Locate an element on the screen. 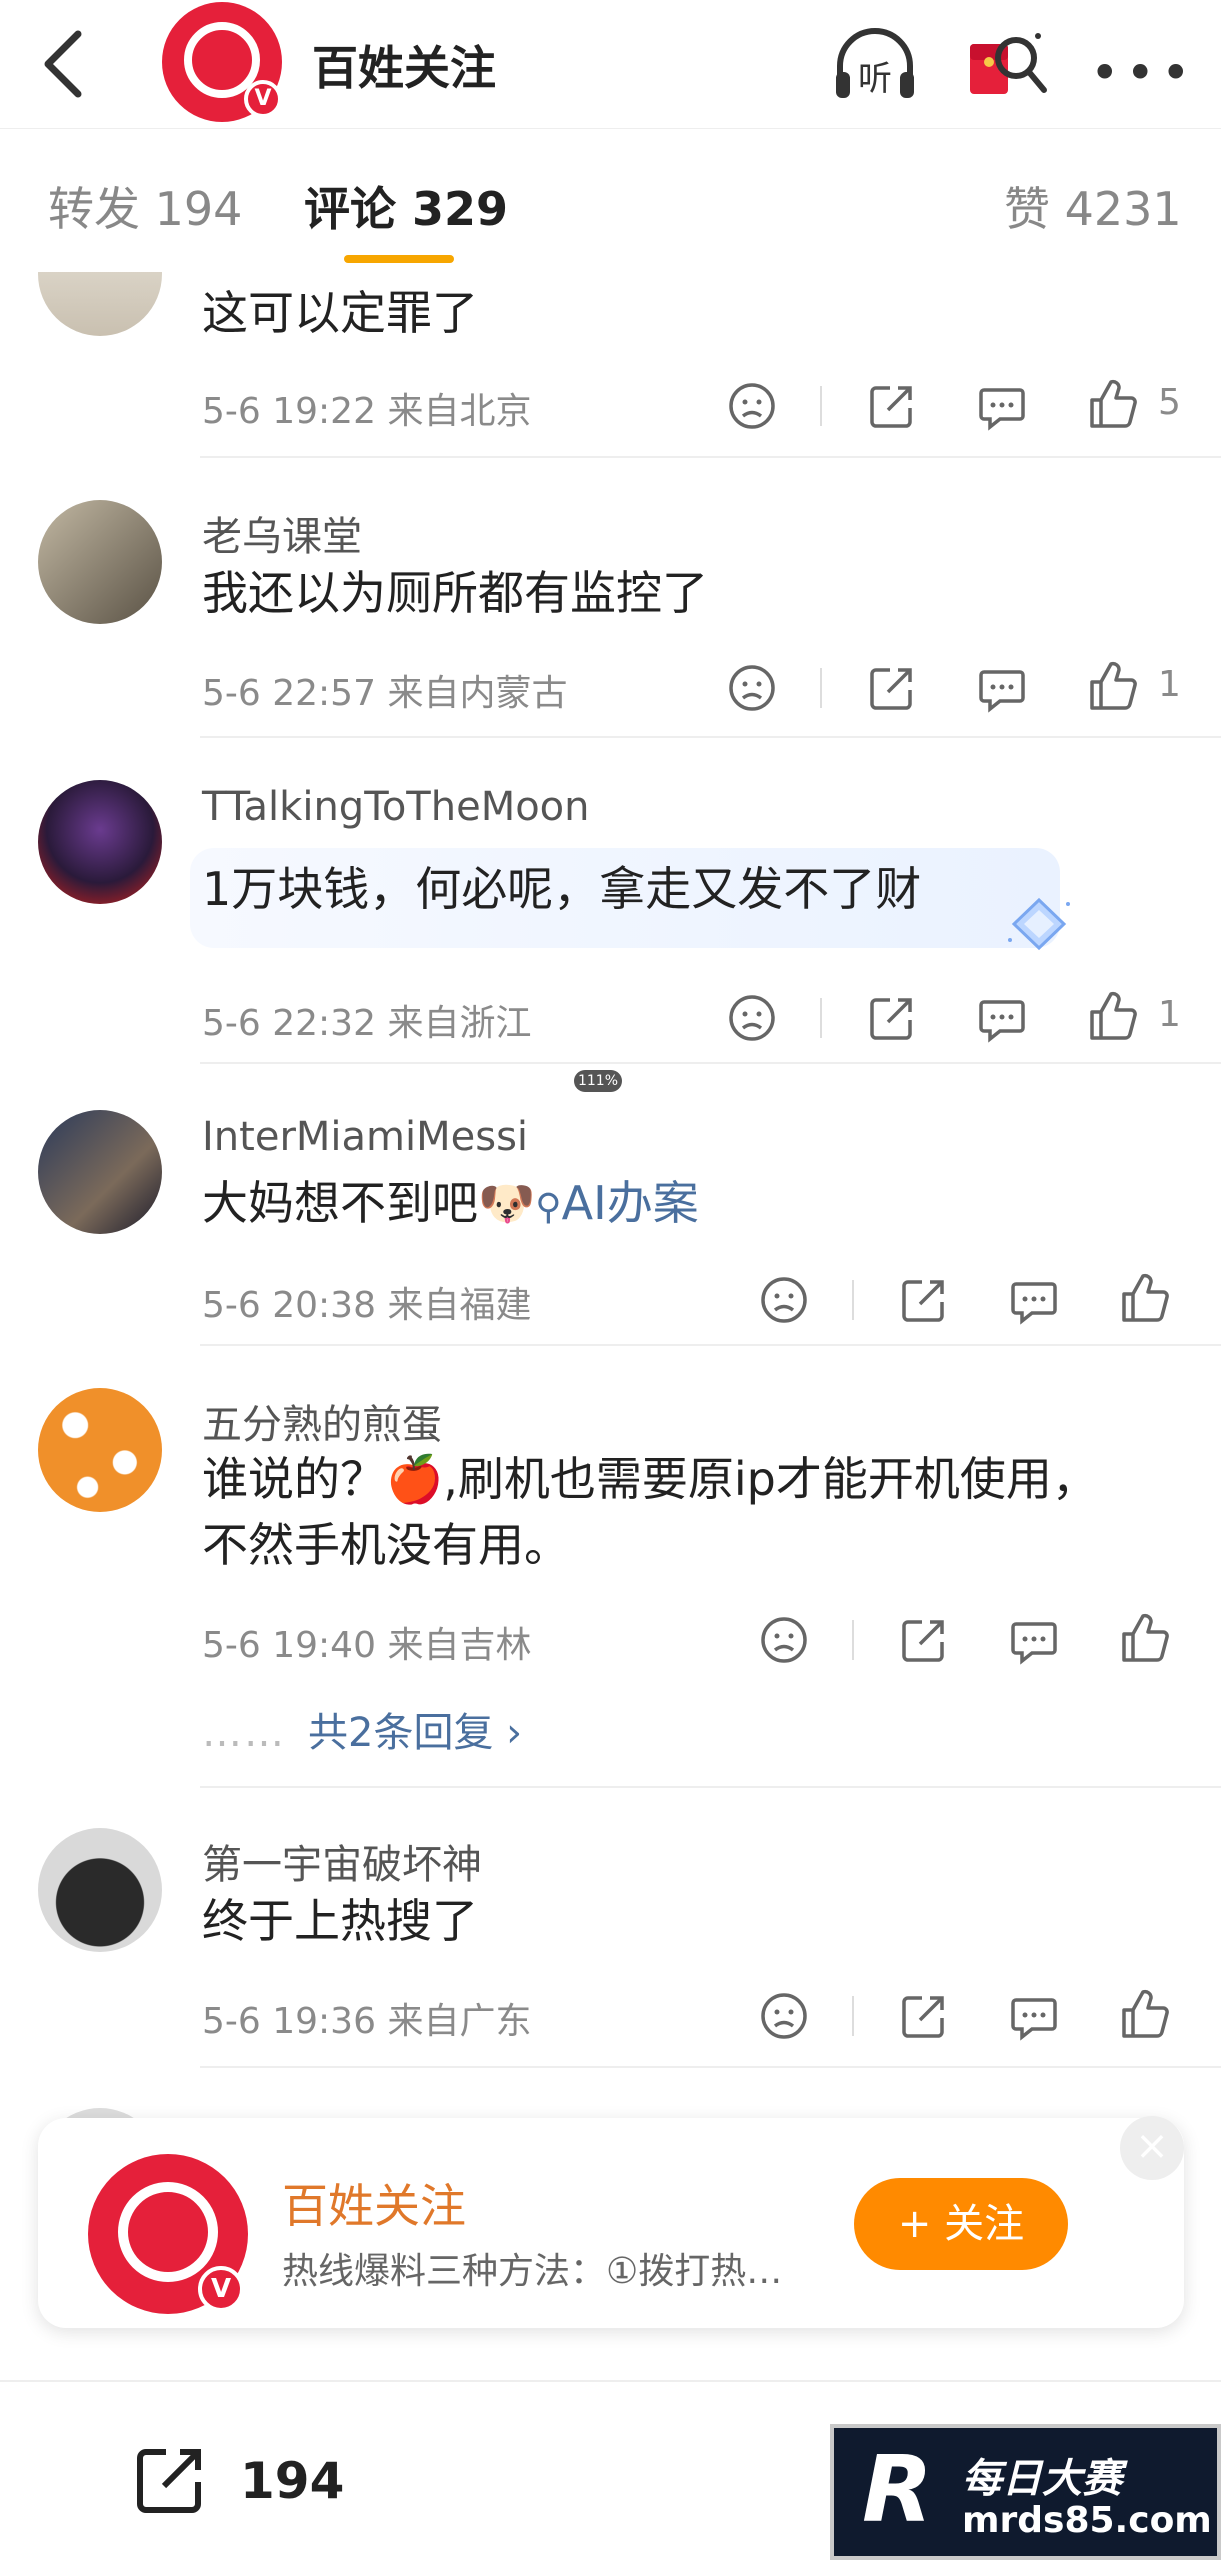 The width and height of the screenshot is (1221, 2562). ai-link-label: AI办案 is located at coordinates (630, 1203).